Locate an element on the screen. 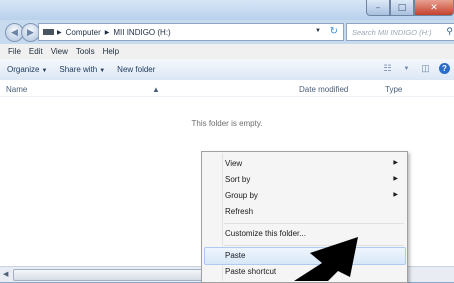 The image size is (454, 283). organize-label: Organize is located at coordinates (23, 69).